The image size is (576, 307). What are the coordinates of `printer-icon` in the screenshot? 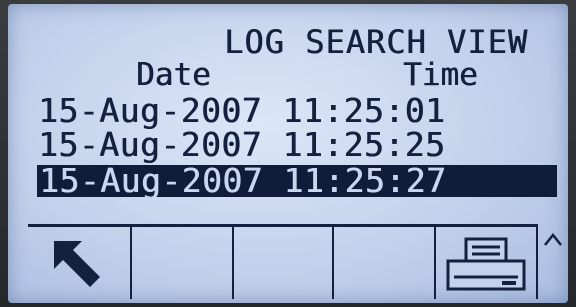 It's located at (487, 265).